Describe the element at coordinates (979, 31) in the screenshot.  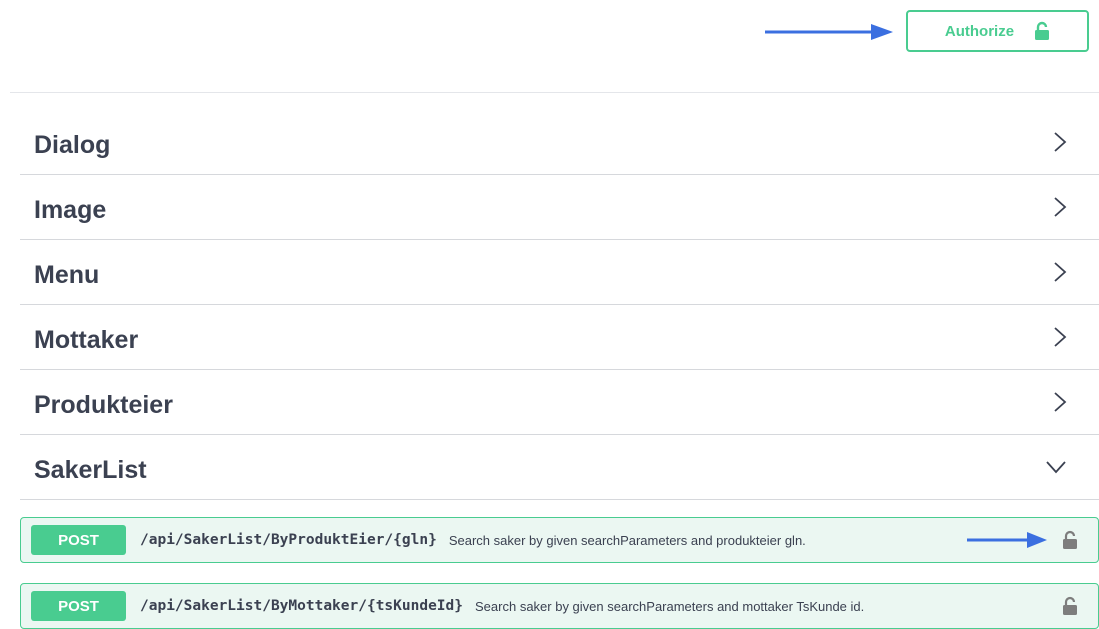
I see `authorize-label: Authorize` at that location.